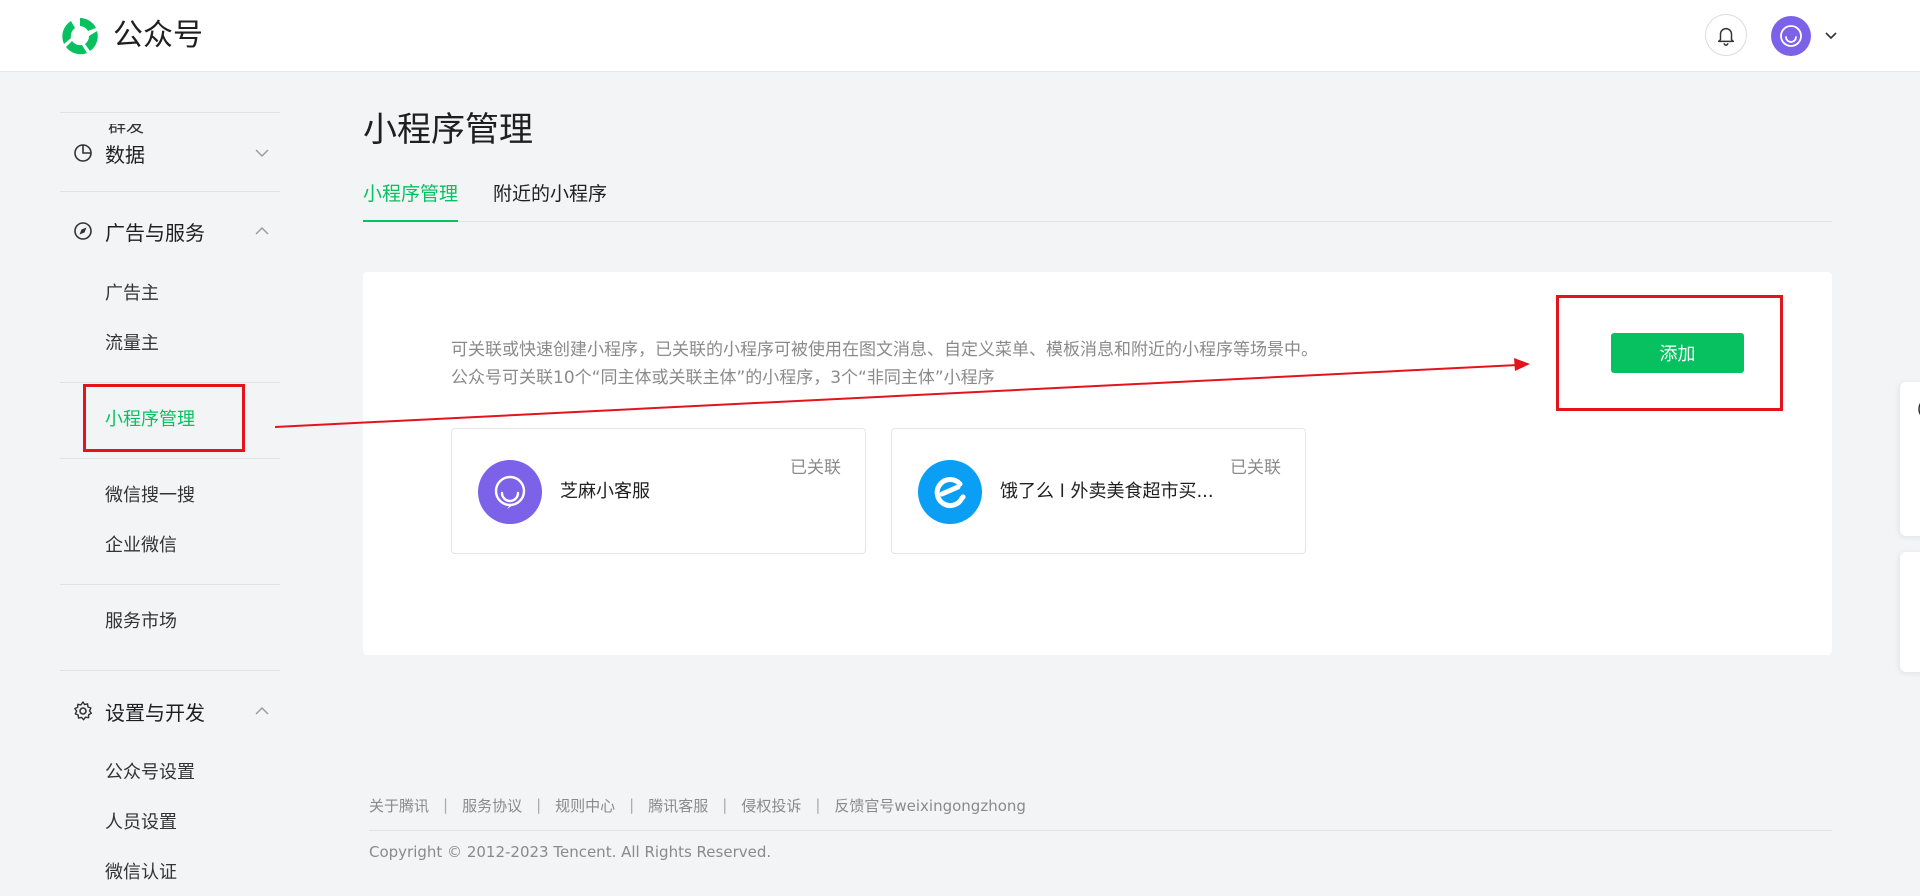  I want to click on sidebar-item-publisher: 流量主, so click(132, 344).